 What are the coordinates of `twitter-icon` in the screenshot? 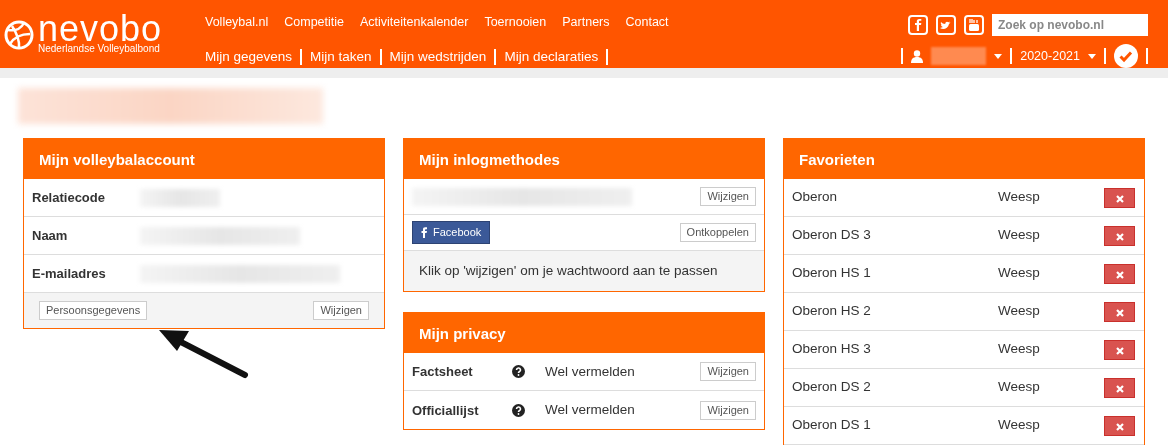 It's located at (946, 25).